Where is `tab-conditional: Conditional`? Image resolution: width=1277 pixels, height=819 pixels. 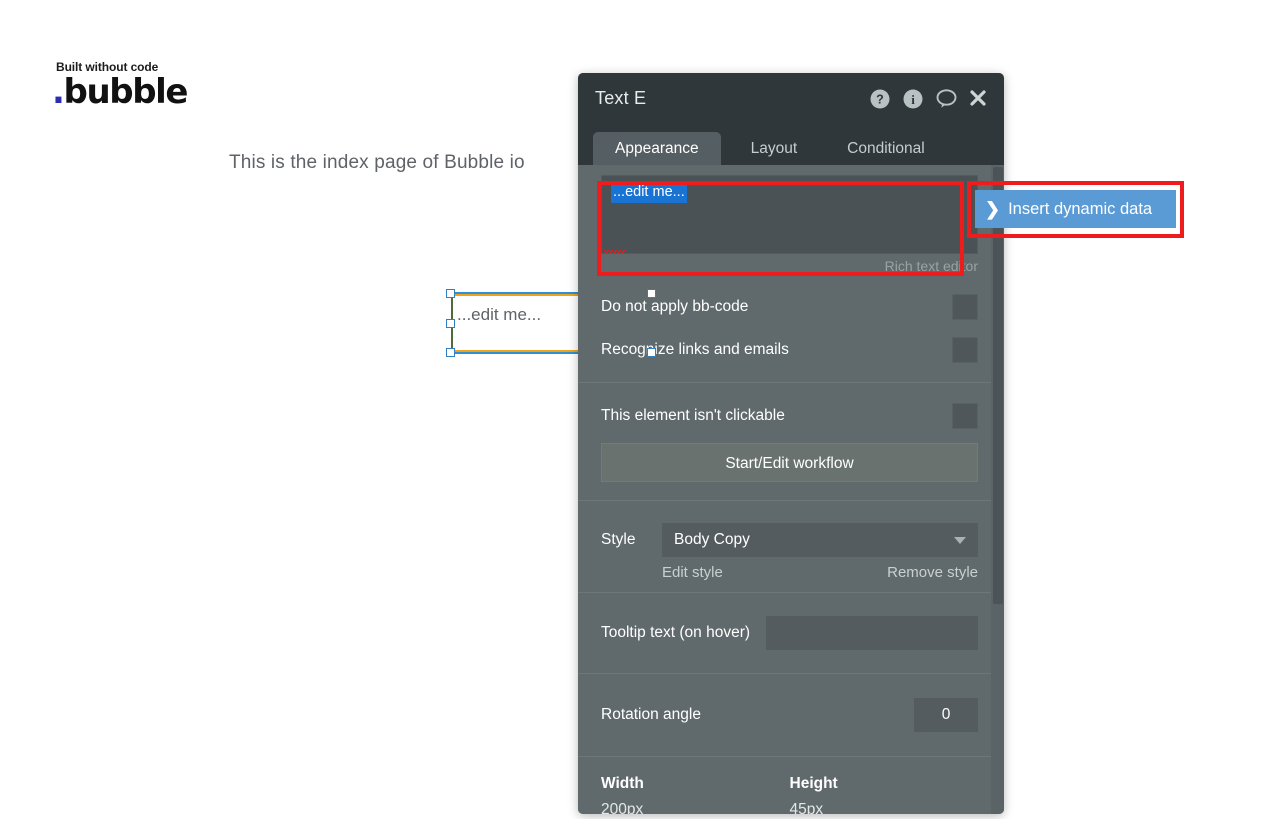 tab-conditional: Conditional is located at coordinates (886, 148).